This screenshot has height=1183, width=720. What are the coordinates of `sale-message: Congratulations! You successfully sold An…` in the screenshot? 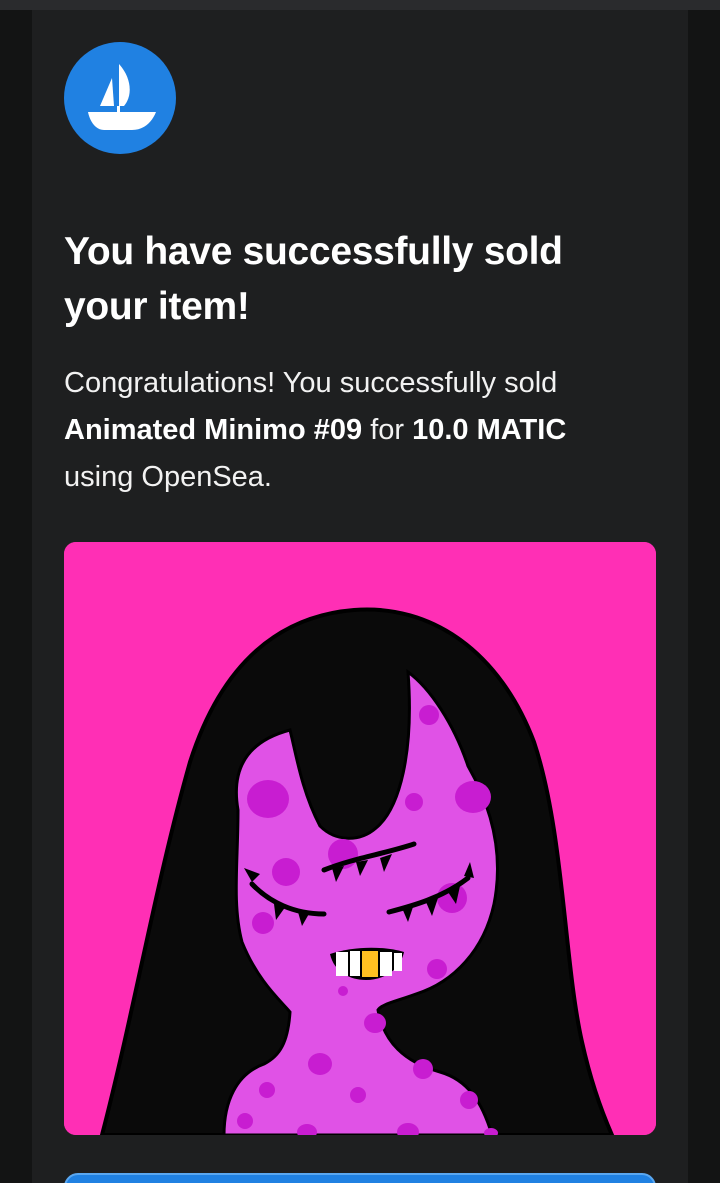 It's located at (354, 430).